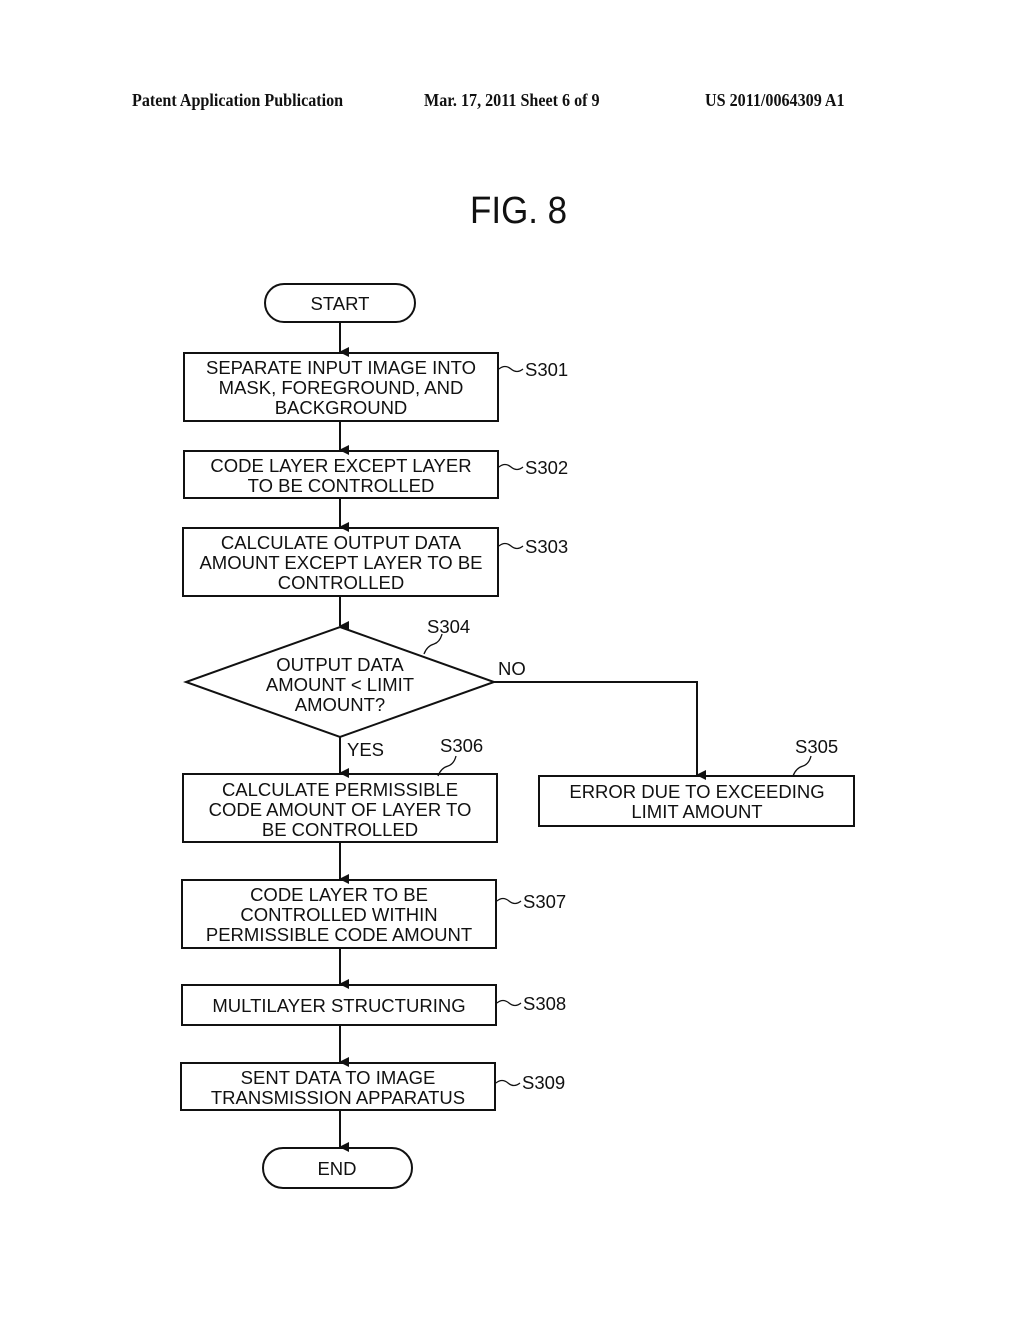  Describe the element at coordinates (508, 1083) in the screenshot. I see `leader-s309` at that location.